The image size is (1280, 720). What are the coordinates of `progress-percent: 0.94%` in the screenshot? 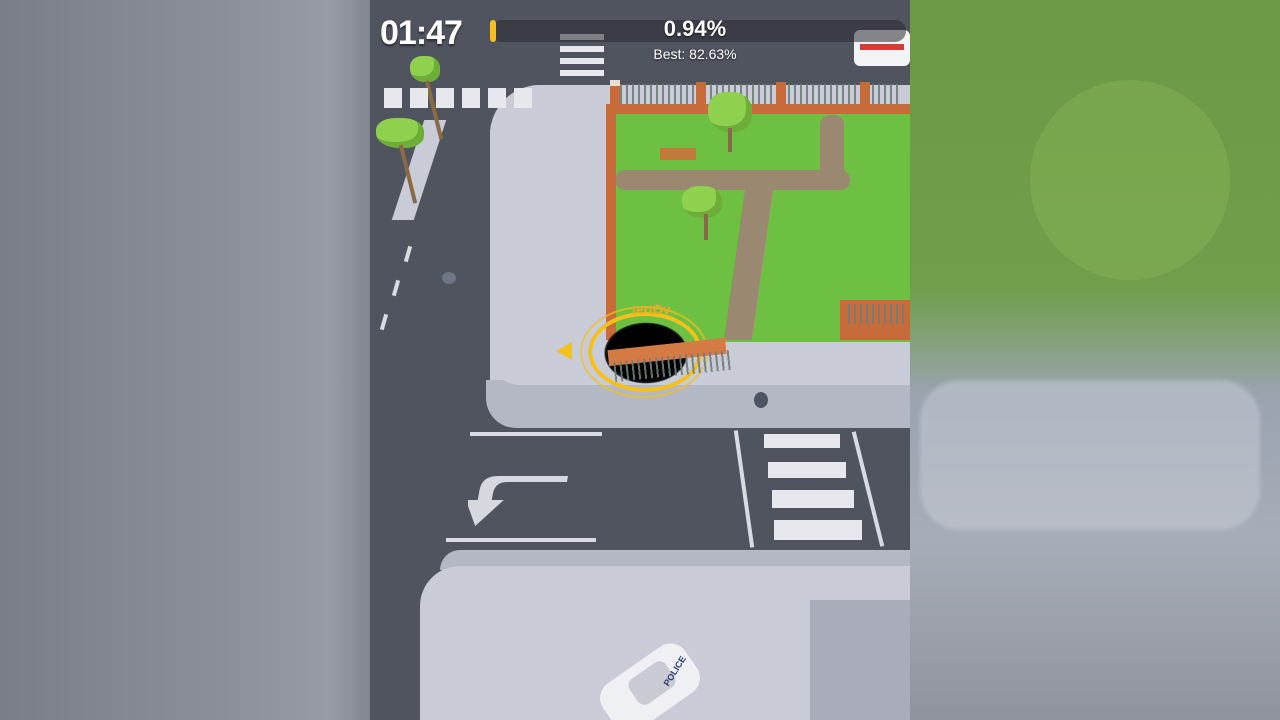 It's located at (695, 28).